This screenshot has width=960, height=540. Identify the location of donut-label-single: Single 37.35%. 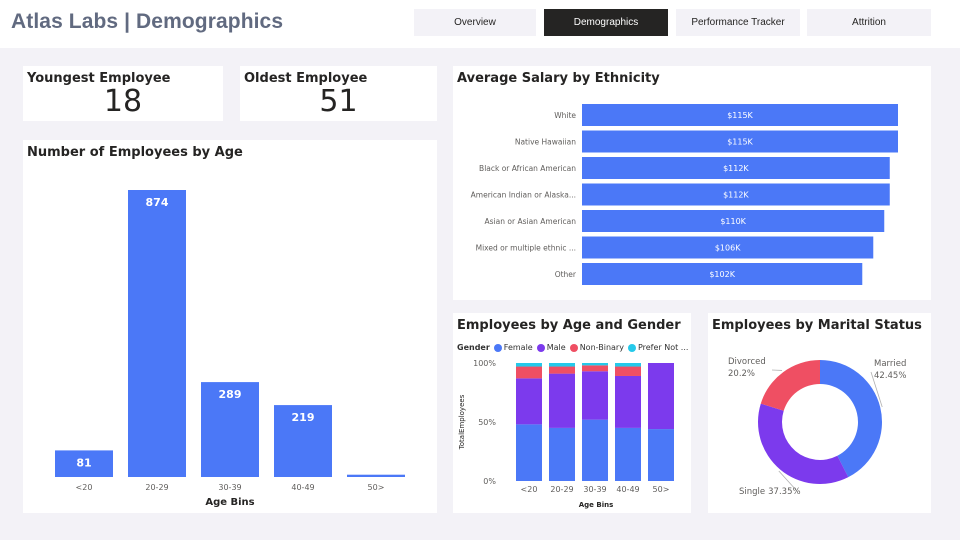
(770, 492).